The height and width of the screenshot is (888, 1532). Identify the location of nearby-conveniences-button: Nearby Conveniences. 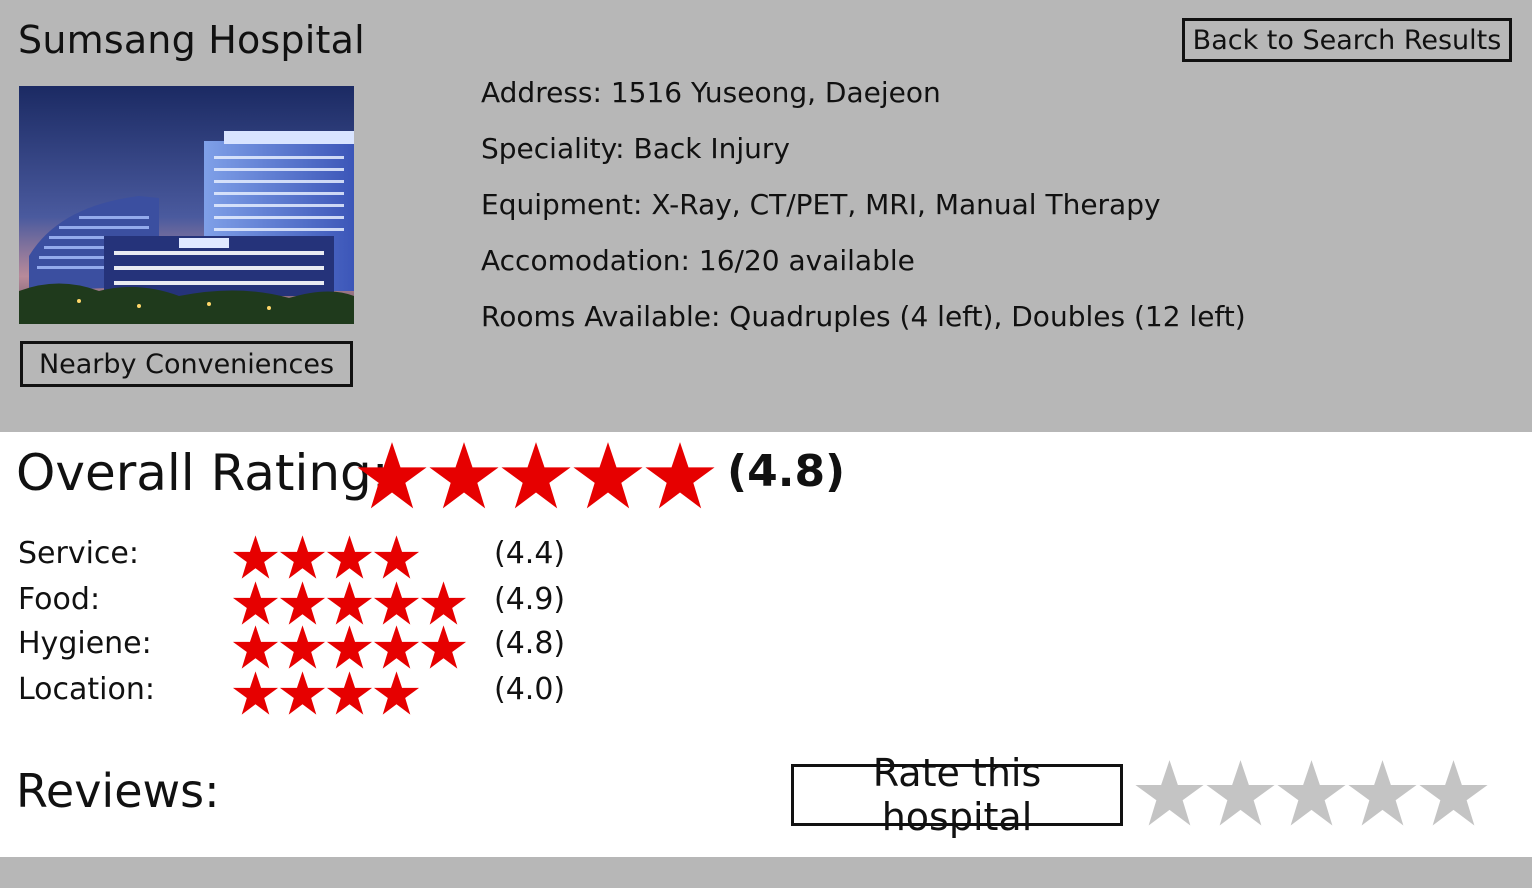
(186, 364).